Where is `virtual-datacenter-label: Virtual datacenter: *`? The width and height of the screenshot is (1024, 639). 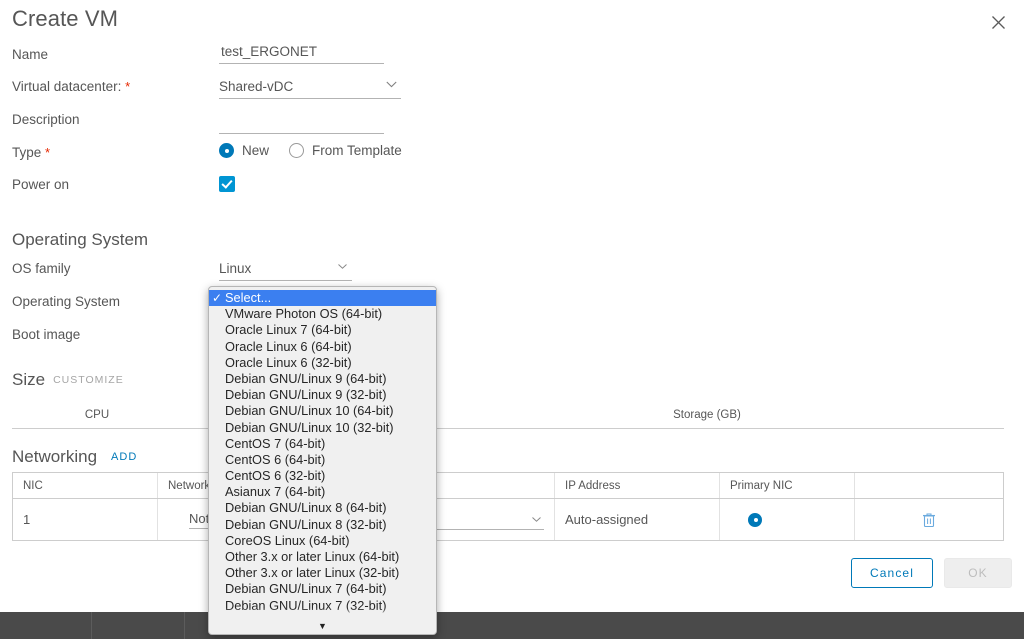 virtual-datacenter-label: Virtual datacenter: * is located at coordinates (71, 86).